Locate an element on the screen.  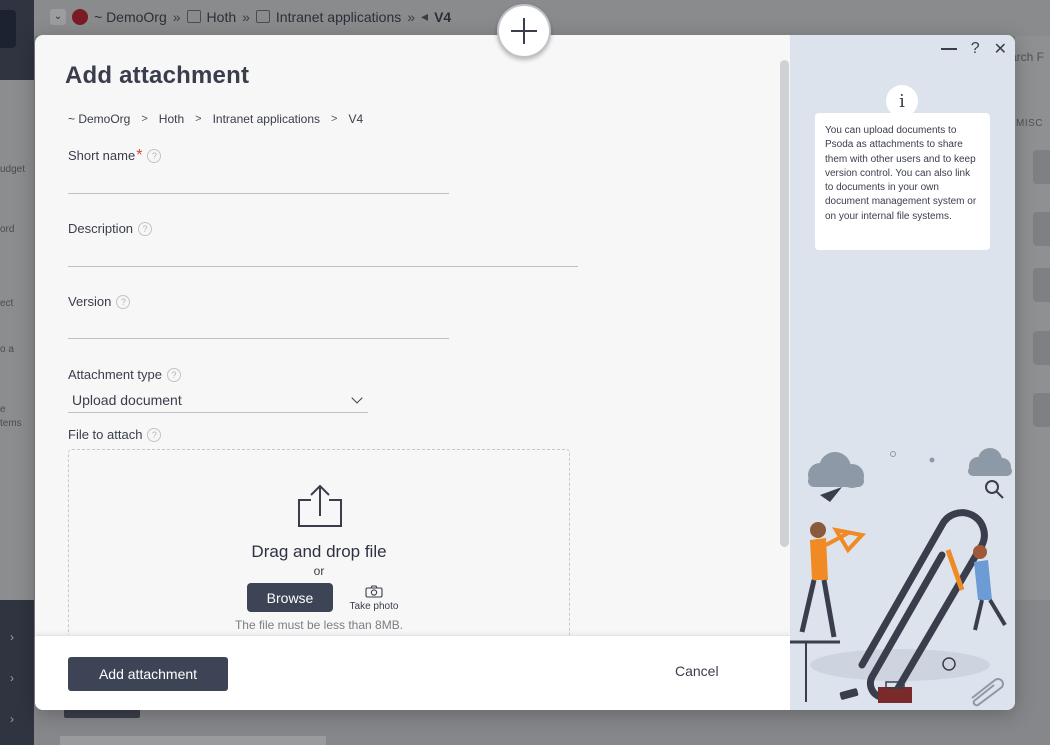
bg-side-label: udget is located at coordinates (13, 169).